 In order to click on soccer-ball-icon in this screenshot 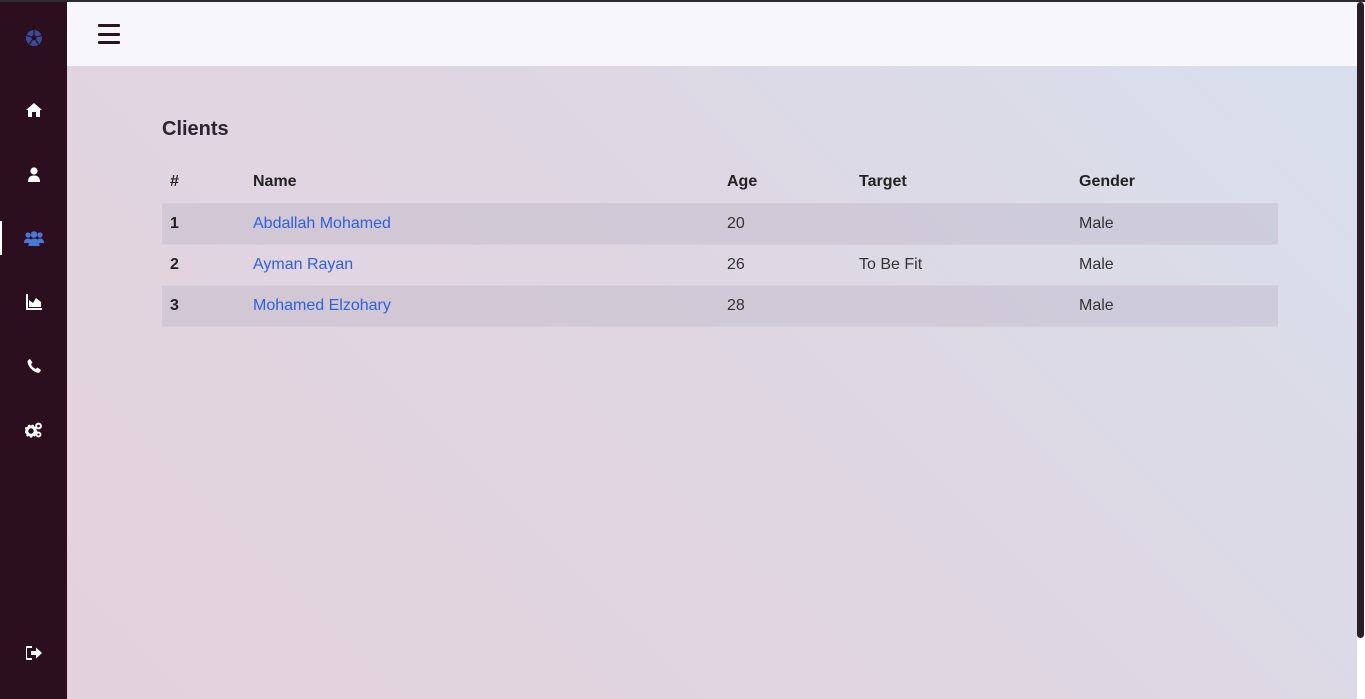, I will do `click(33, 38)`.